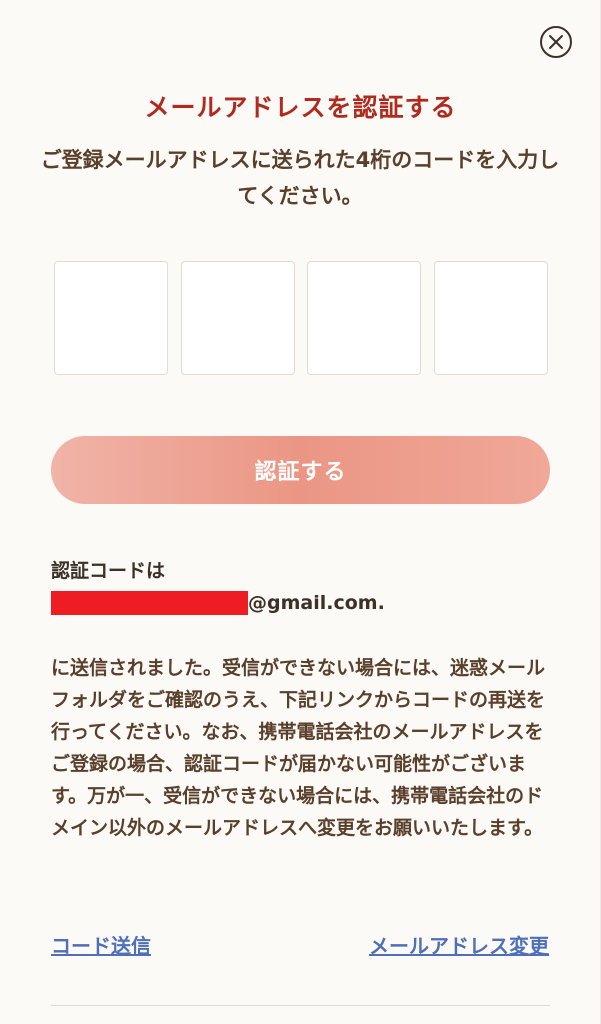  What do you see at coordinates (300, 470) in the screenshot?
I see `verify-button: 認証する` at bounding box center [300, 470].